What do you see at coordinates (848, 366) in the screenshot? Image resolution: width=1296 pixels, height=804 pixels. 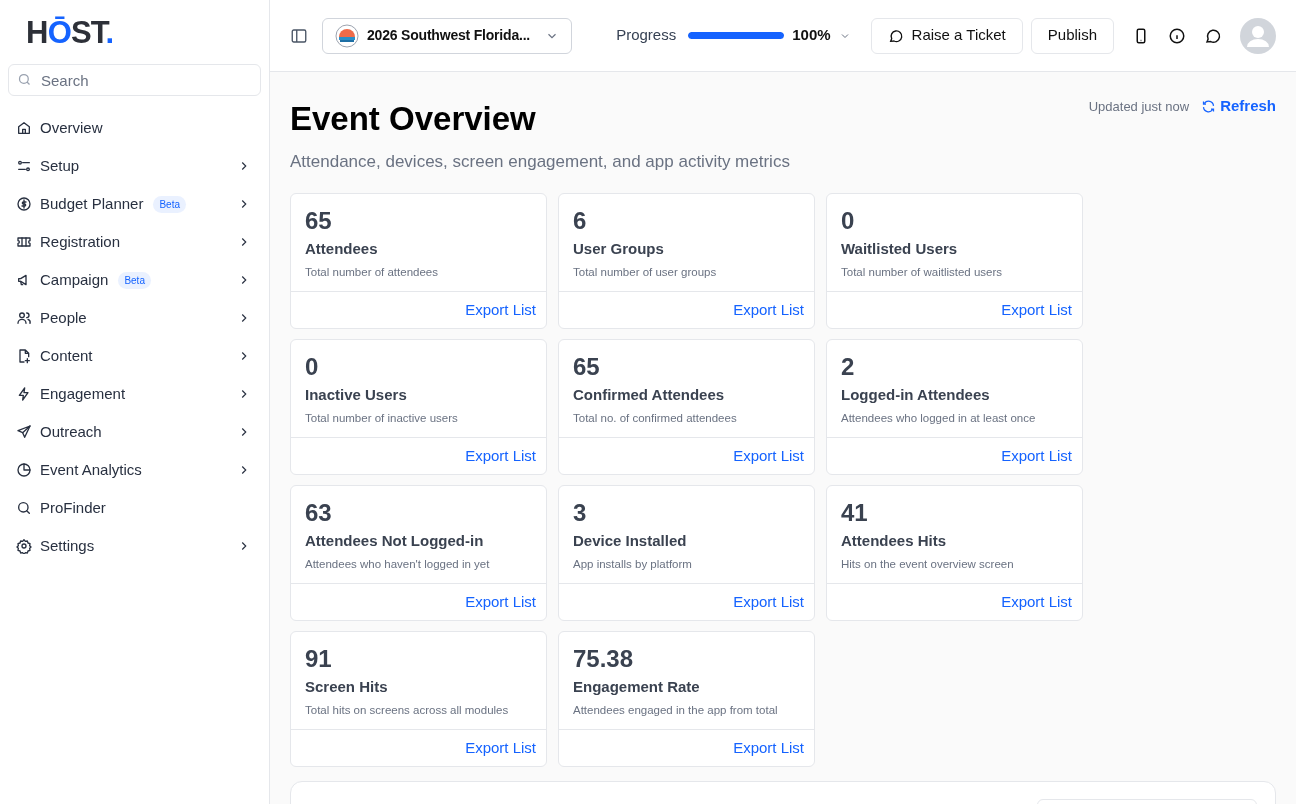 I see `metric-value: 2` at bounding box center [848, 366].